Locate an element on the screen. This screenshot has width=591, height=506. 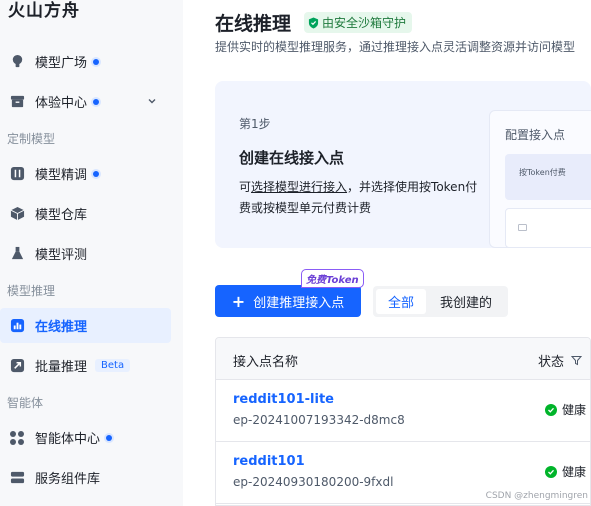
cube-icon is located at coordinates (17, 214).